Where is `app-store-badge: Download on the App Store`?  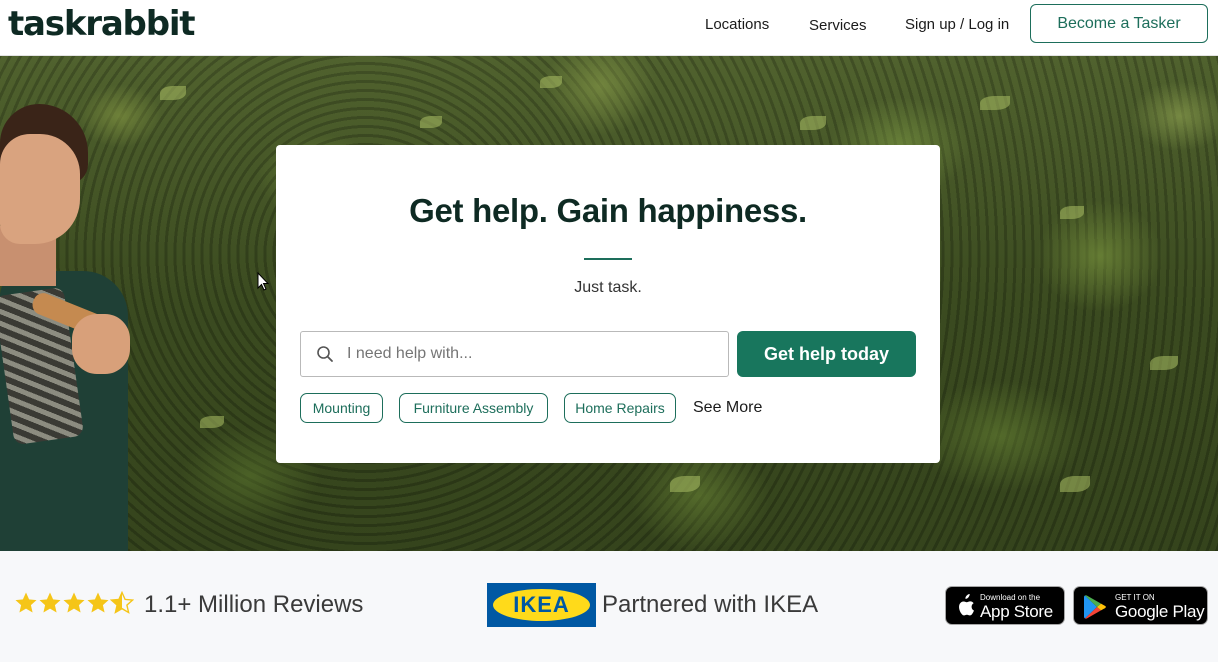 app-store-badge: Download on the App Store is located at coordinates (1005, 605).